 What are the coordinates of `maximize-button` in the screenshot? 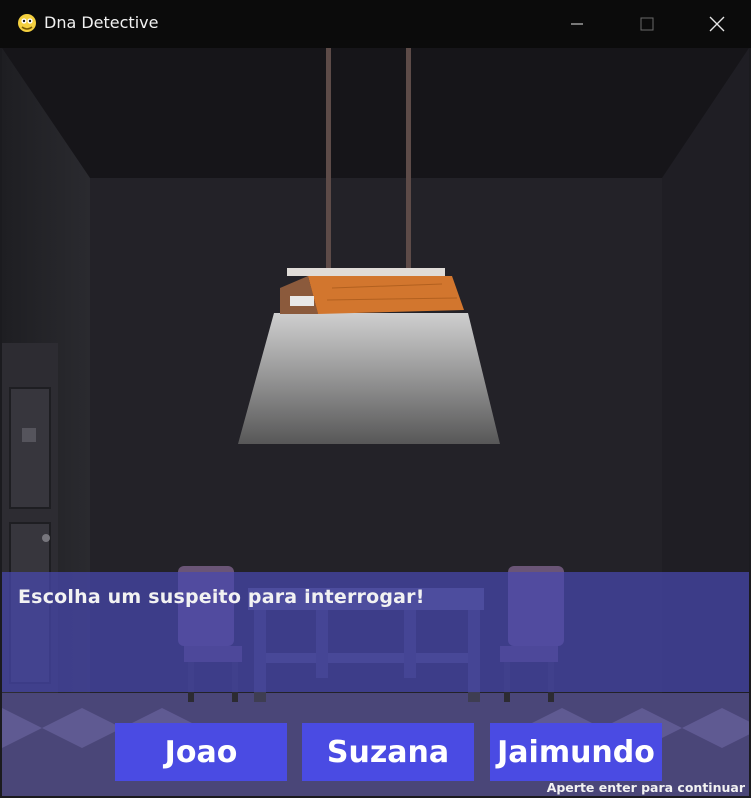 It's located at (647, 24).